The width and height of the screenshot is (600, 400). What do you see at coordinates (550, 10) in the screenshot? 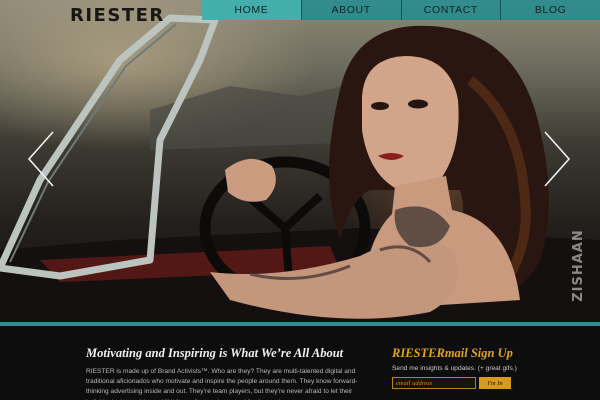
I see `nav-blog: BLOG` at bounding box center [550, 10].